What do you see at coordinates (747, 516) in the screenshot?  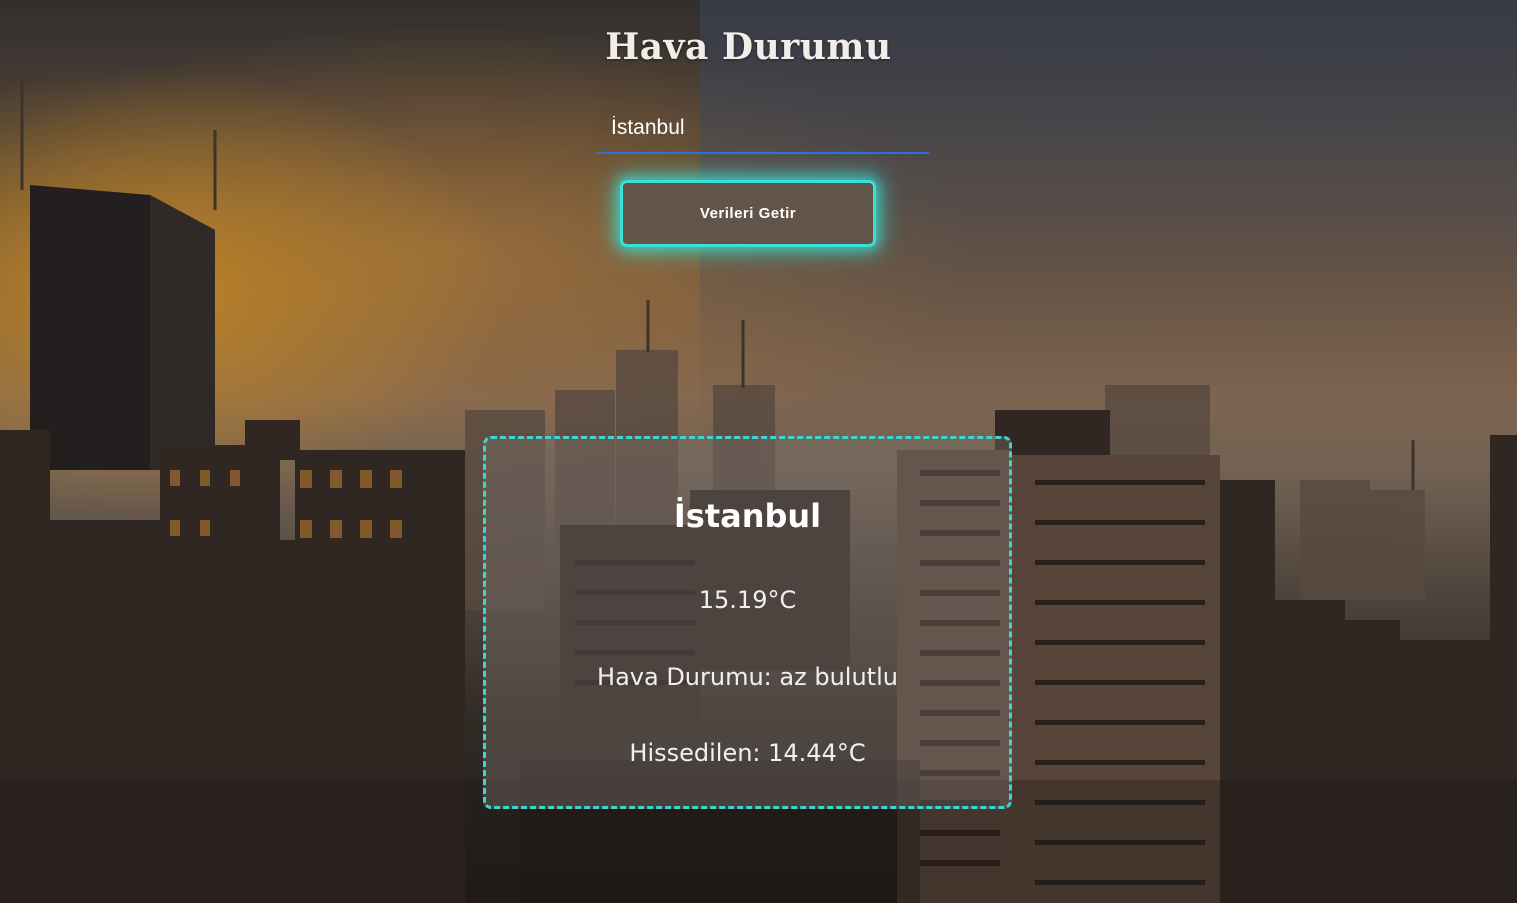 I see `city-name: İstanbul` at bounding box center [747, 516].